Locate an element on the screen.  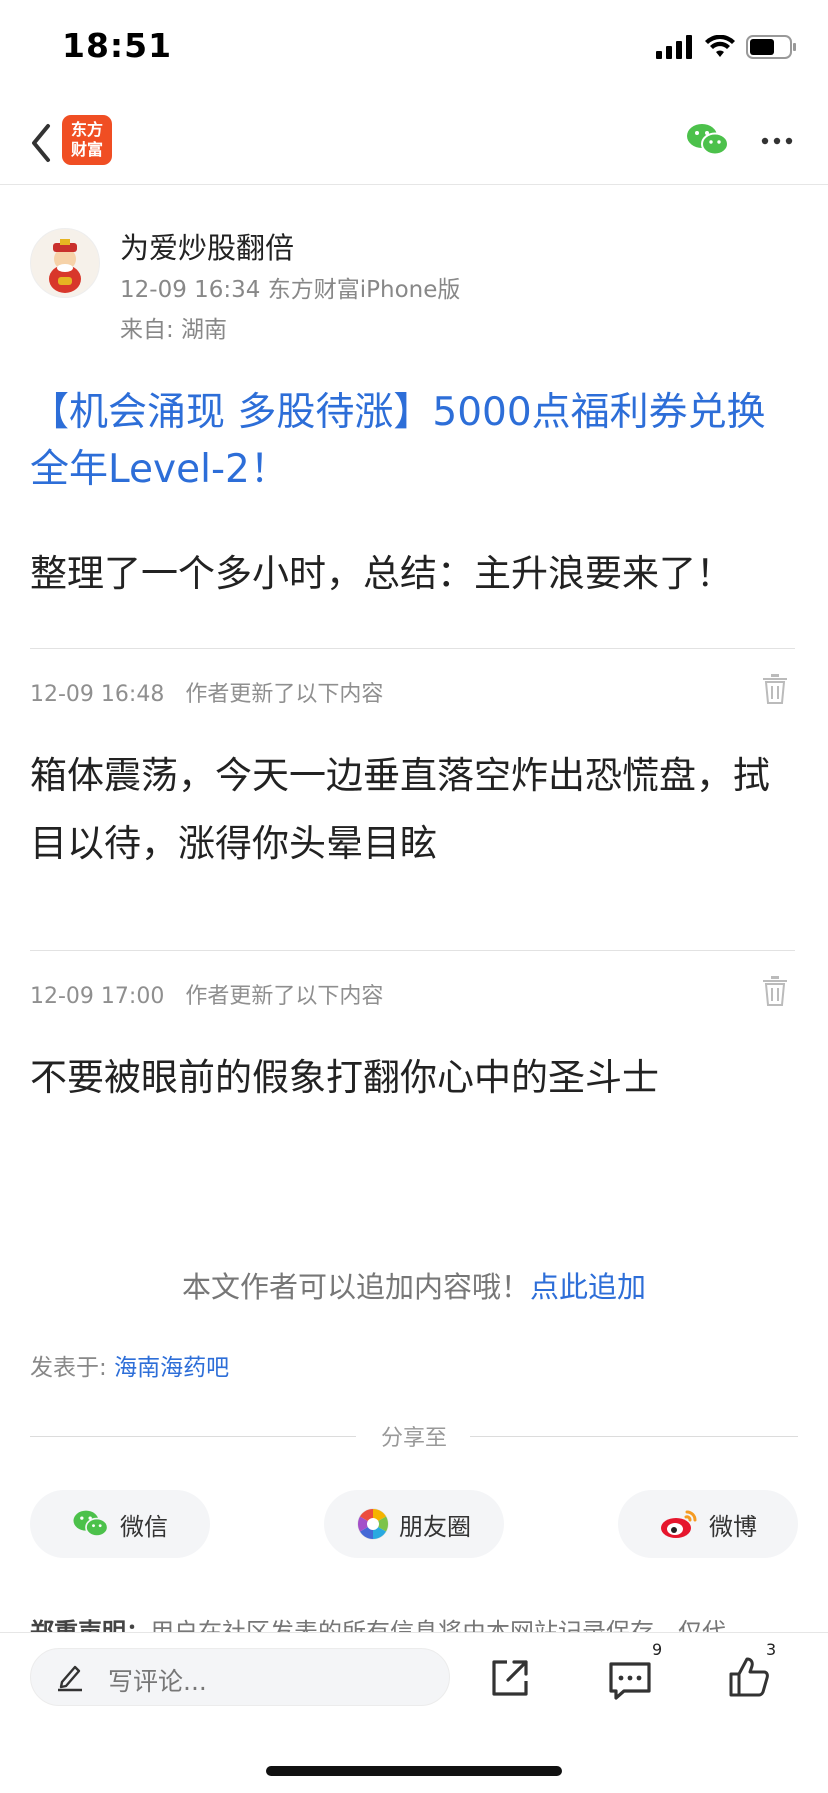
status-icons is located at coordinates (727, 47).